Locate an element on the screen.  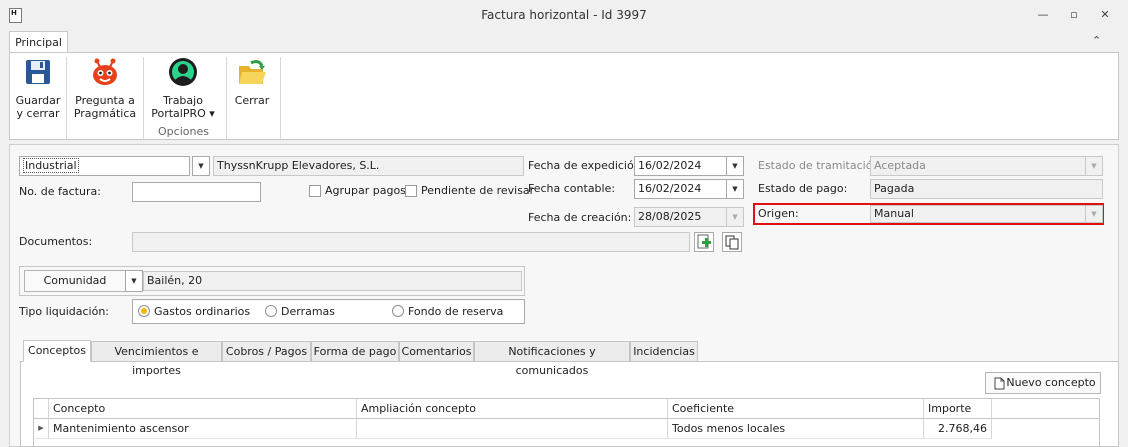
tipo-liquidacion-label: Tipo liquidación: is located at coordinates (64, 311).